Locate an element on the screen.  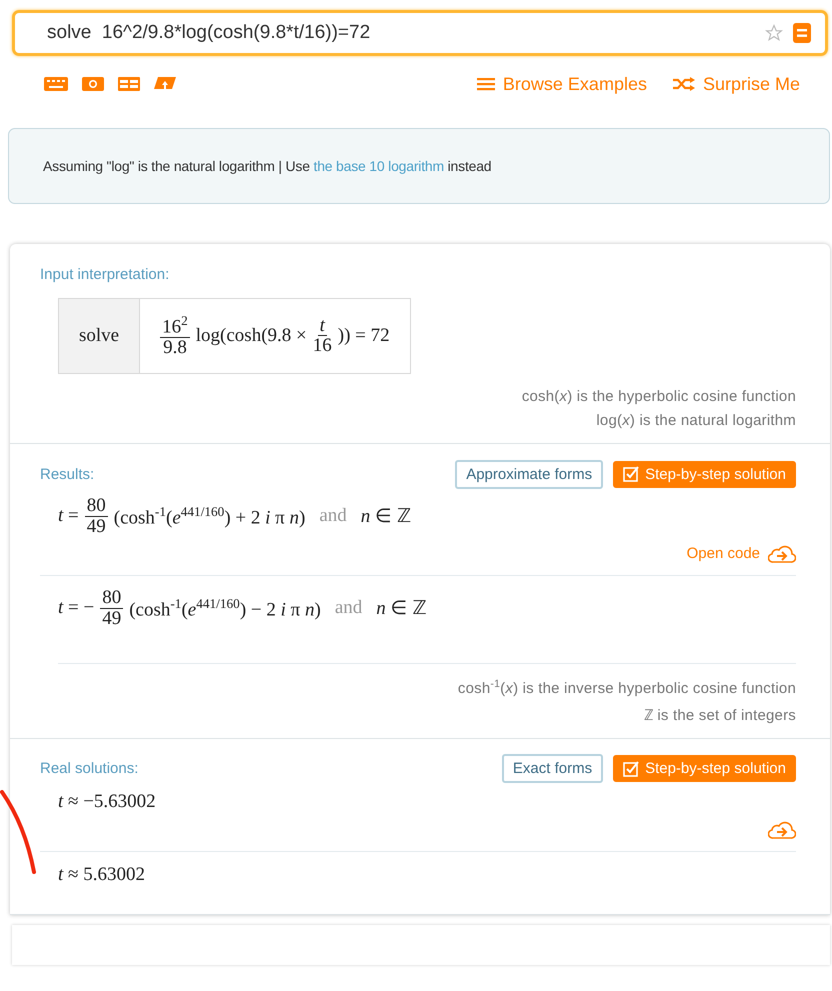
table-icon is located at coordinates (129, 84).